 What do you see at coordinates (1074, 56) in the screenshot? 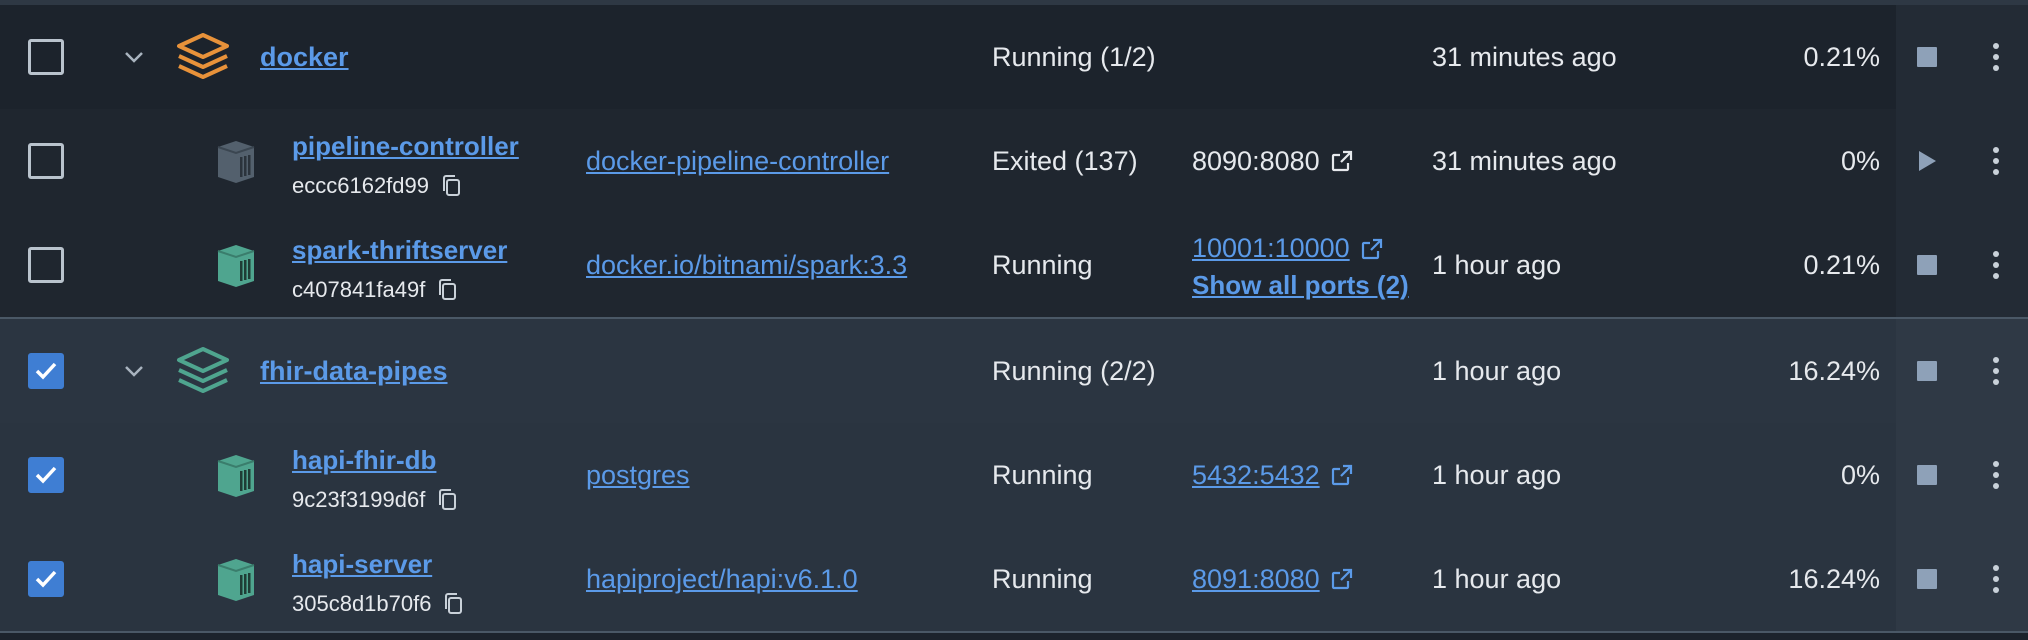
I see `status-text: Running (1/2)` at bounding box center [1074, 56].